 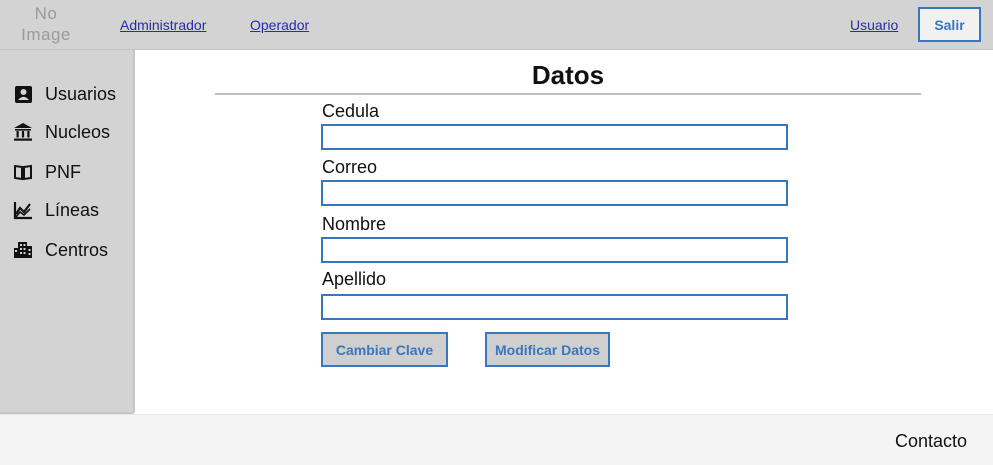 What do you see at coordinates (63, 171) in the screenshot?
I see `sidebar-item-label: PNF` at bounding box center [63, 171].